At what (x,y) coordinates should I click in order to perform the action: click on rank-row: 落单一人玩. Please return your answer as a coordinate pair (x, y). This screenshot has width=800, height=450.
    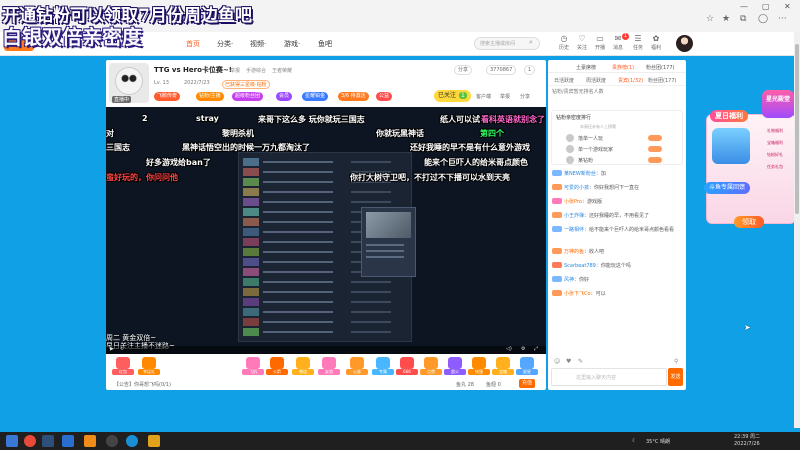
    Looking at the image, I should click on (618, 138).